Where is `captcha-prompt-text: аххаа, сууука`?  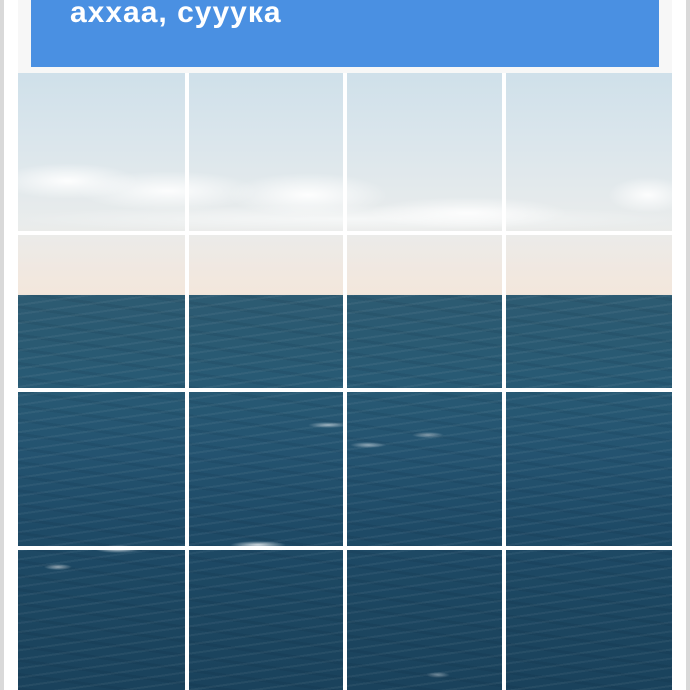
captcha-prompt-text: аххаа, сууука is located at coordinates (176, 14).